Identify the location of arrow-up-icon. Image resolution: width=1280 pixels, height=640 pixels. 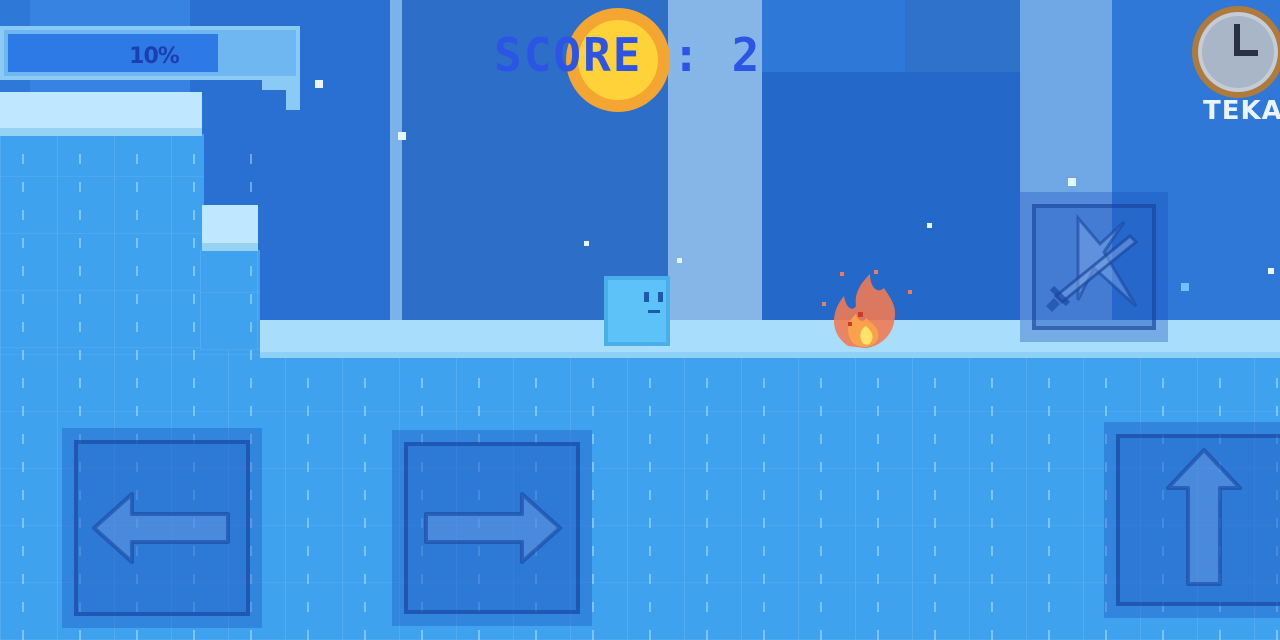
(1204, 517).